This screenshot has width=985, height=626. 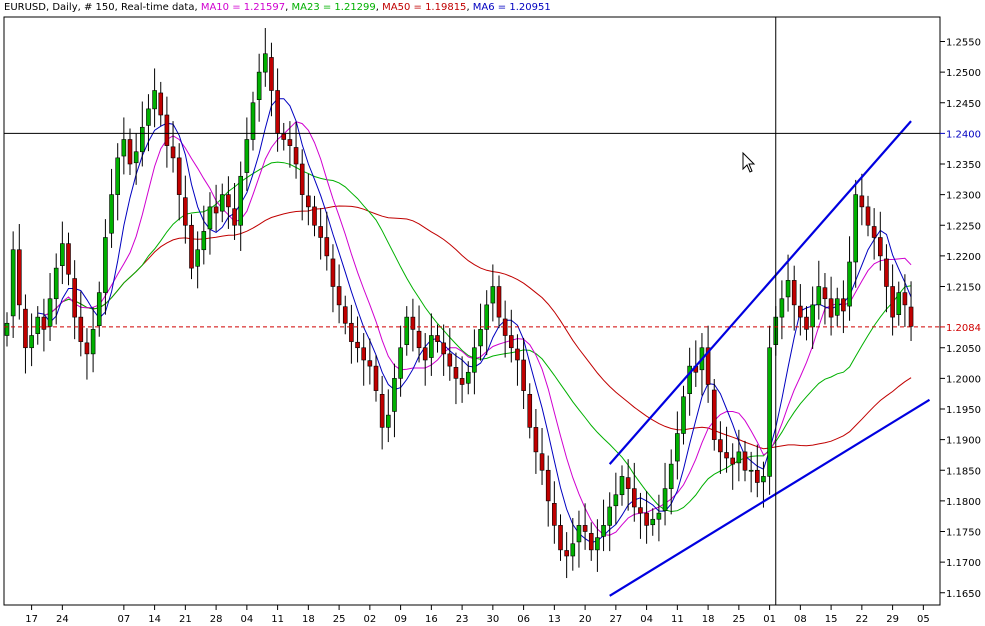 What do you see at coordinates (831, 619) in the screenshot?
I see `x-tick-label: 15` at bounding box center [831, 619].